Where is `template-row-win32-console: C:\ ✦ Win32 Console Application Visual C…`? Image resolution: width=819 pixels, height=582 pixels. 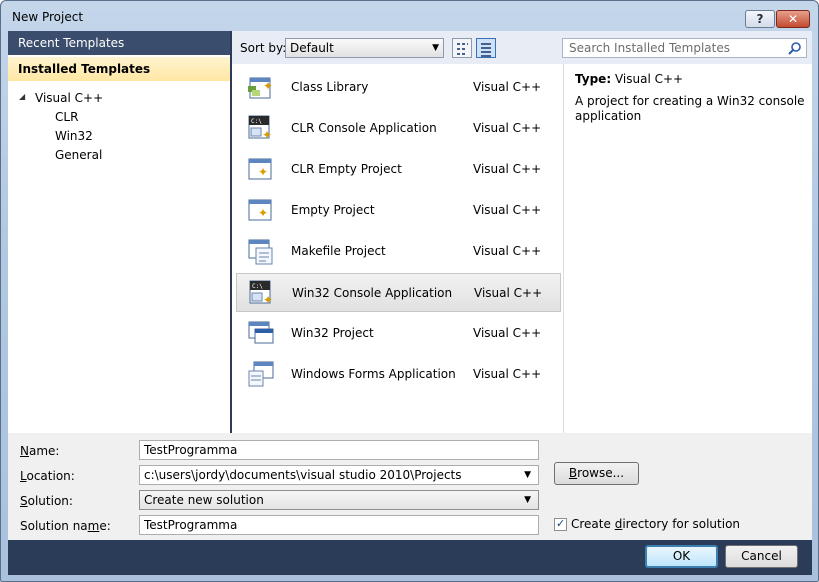 template-row-win32-console: C:\ ✦ Win32 Console Application Visual C… is located at coordinates (398, 292).